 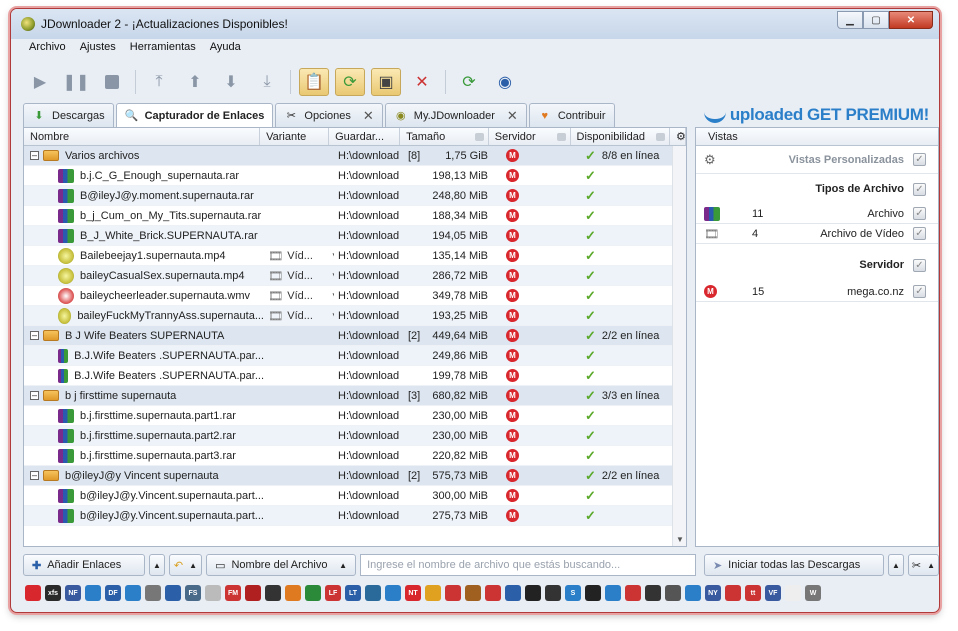 I want to click on search-icon, so click(x=213, y=593).